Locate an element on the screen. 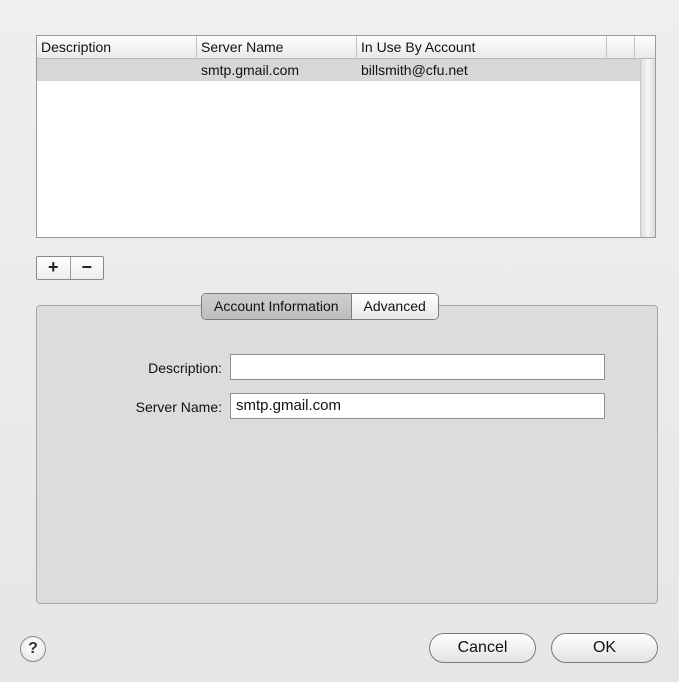  table-vertical-scrollbar is located at coordinates (647, 148).